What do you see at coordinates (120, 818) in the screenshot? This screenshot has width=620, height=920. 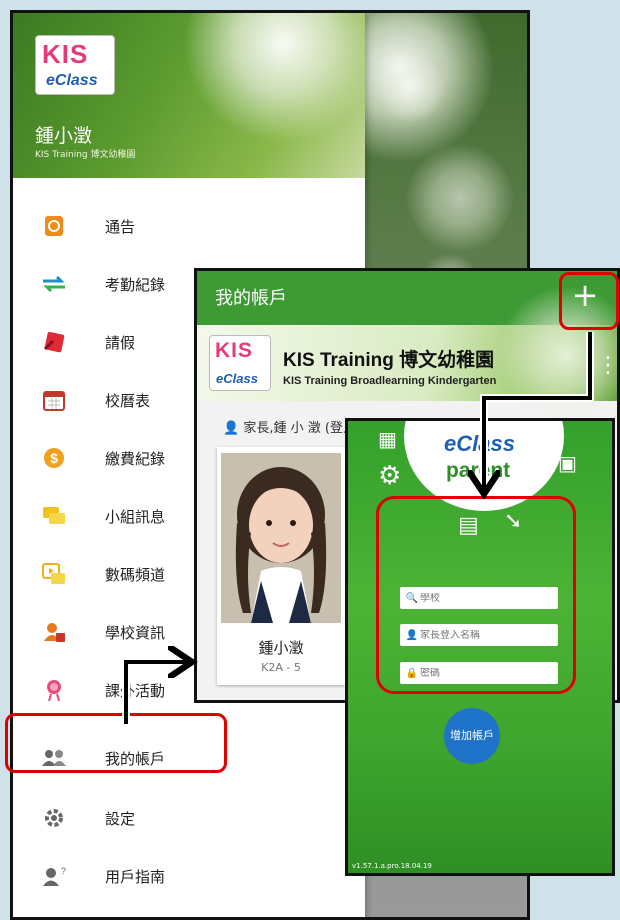 I see `menu-label: 設定` at bounding box center [120, 818].